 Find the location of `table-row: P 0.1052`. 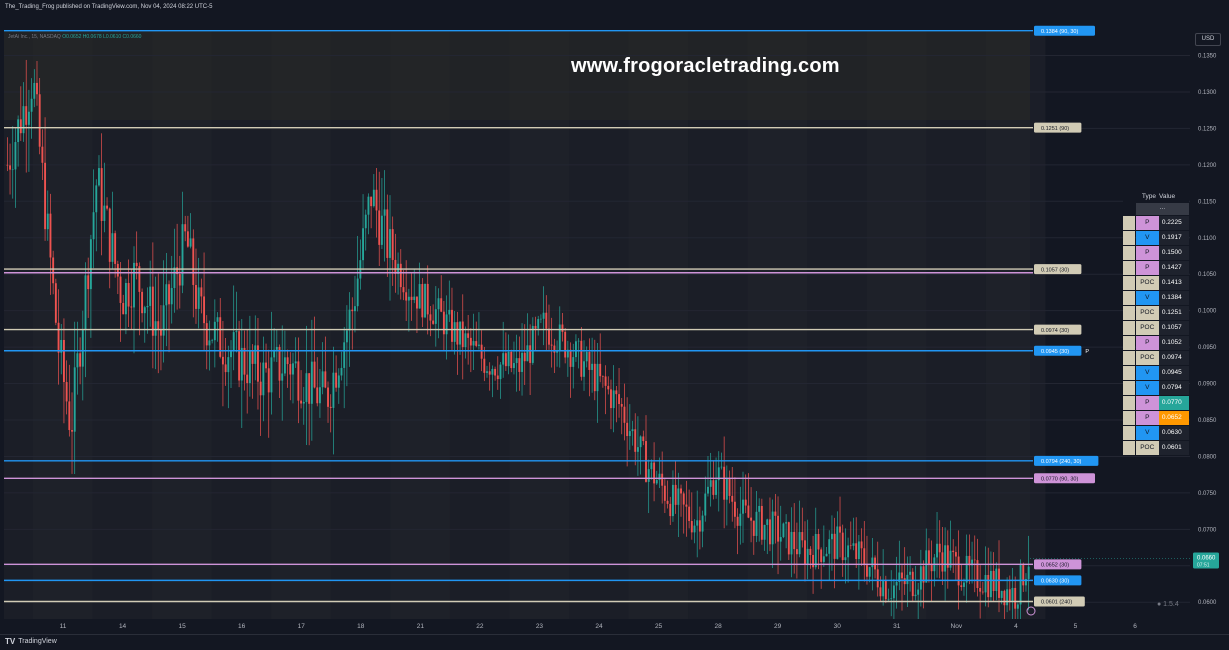

table-row: P 0.1052 is located at coordinates (1156, 343).